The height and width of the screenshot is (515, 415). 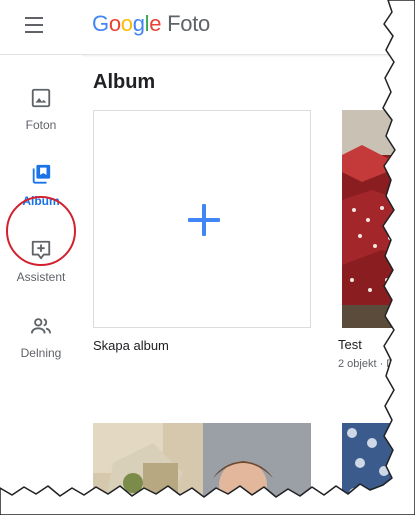 What do you see at coordinates (350, 344) in the screenshot?
I see `album-title: Test` at bounding box center [350, 344].